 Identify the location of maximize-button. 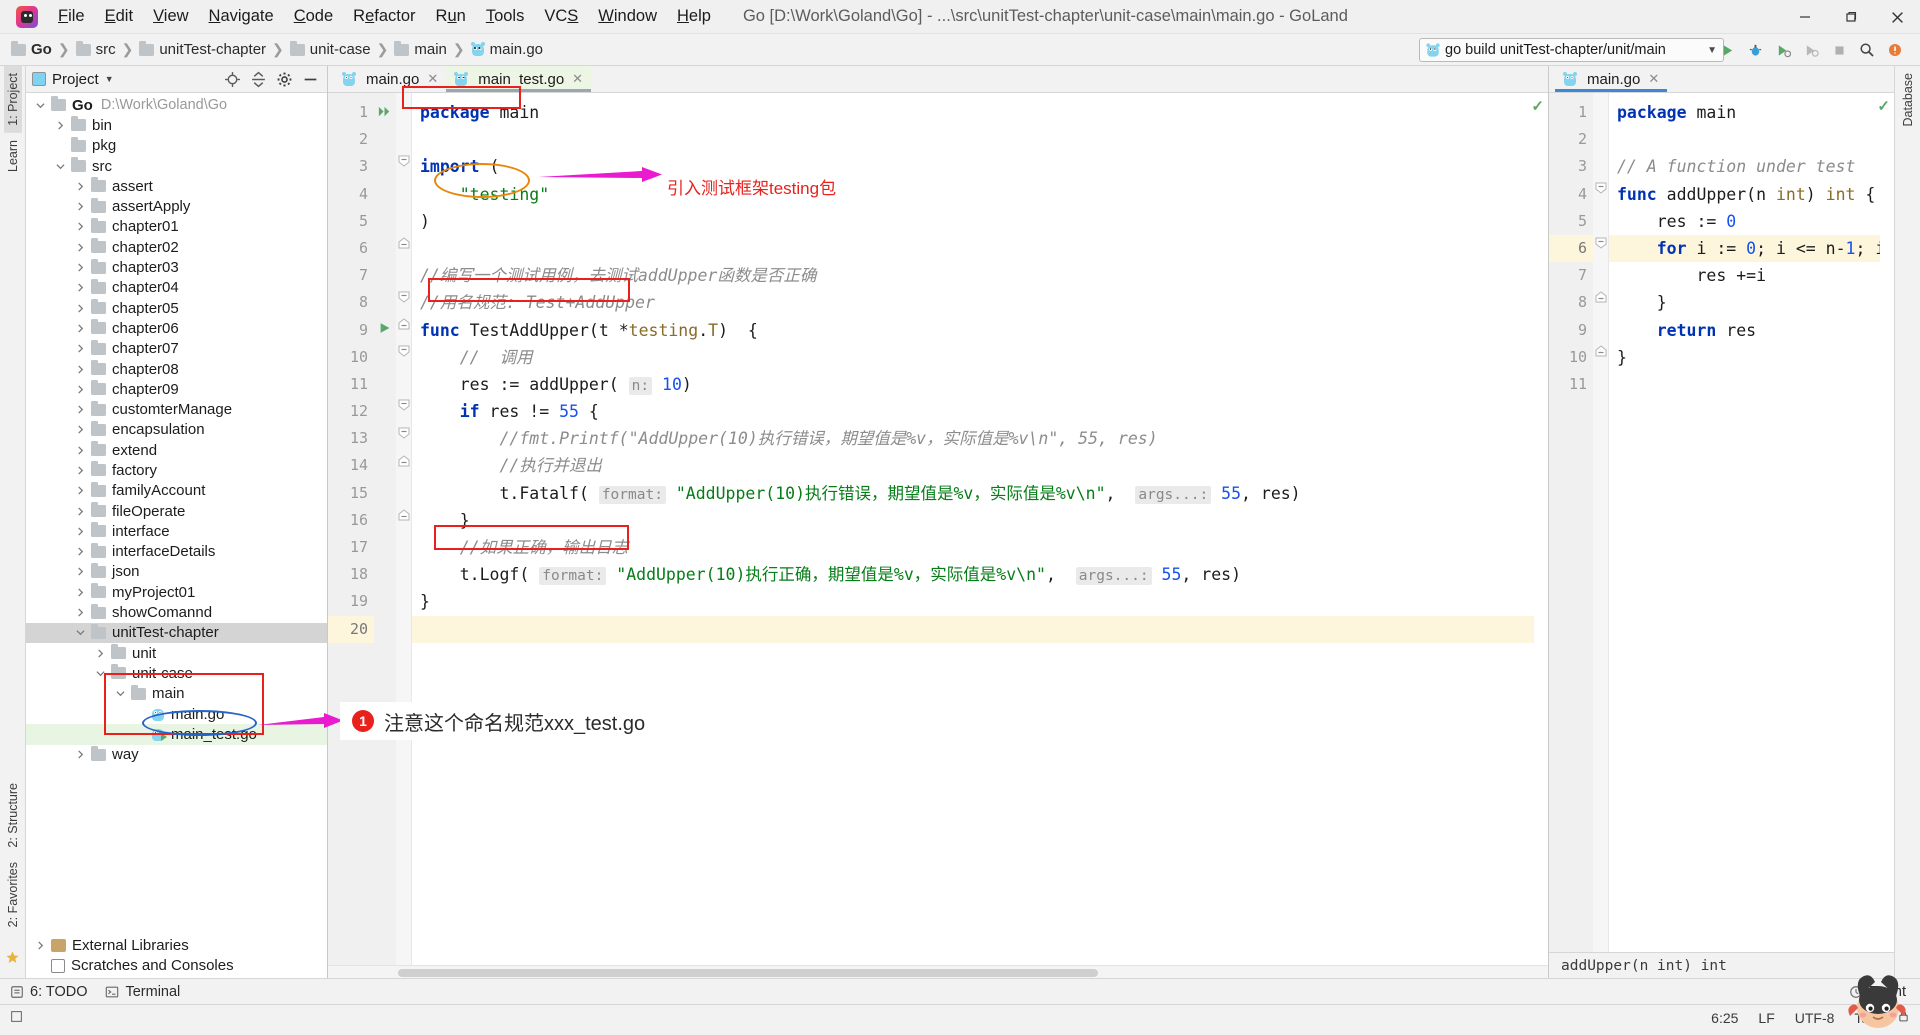
(1851, 17).